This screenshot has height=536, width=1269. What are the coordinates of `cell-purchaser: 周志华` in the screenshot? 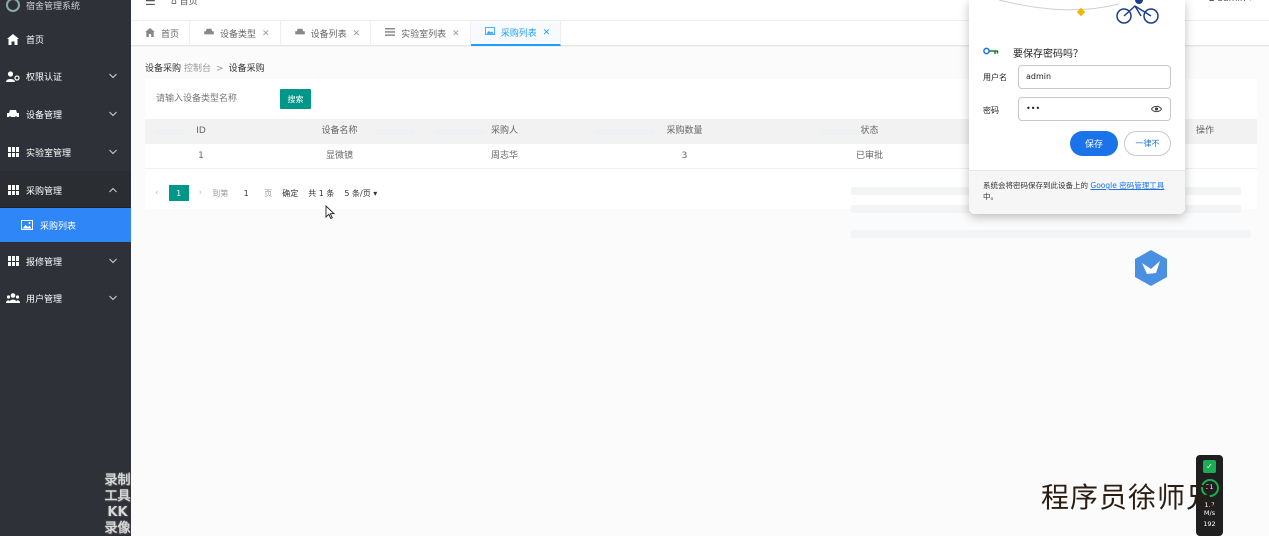 It's located at (504, 156).